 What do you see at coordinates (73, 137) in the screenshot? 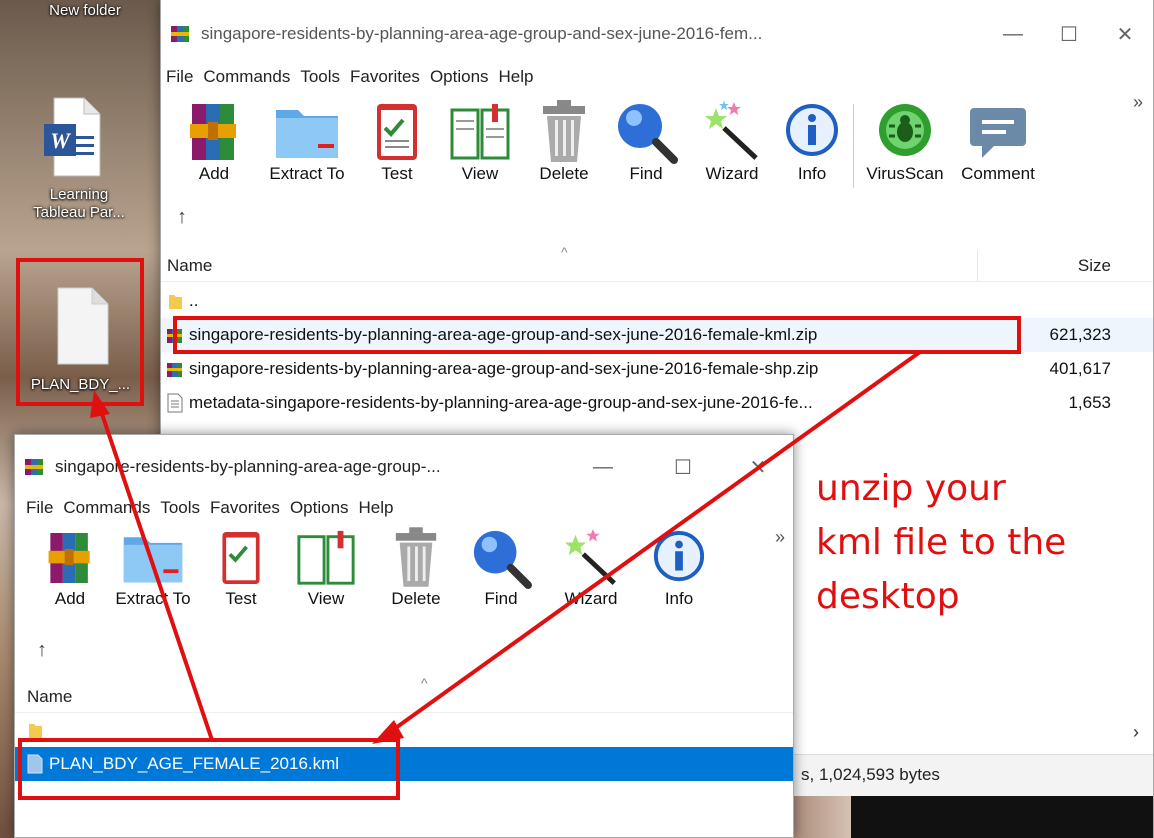
I see `word-doc-icon: W` at bounding box center [73, 137].